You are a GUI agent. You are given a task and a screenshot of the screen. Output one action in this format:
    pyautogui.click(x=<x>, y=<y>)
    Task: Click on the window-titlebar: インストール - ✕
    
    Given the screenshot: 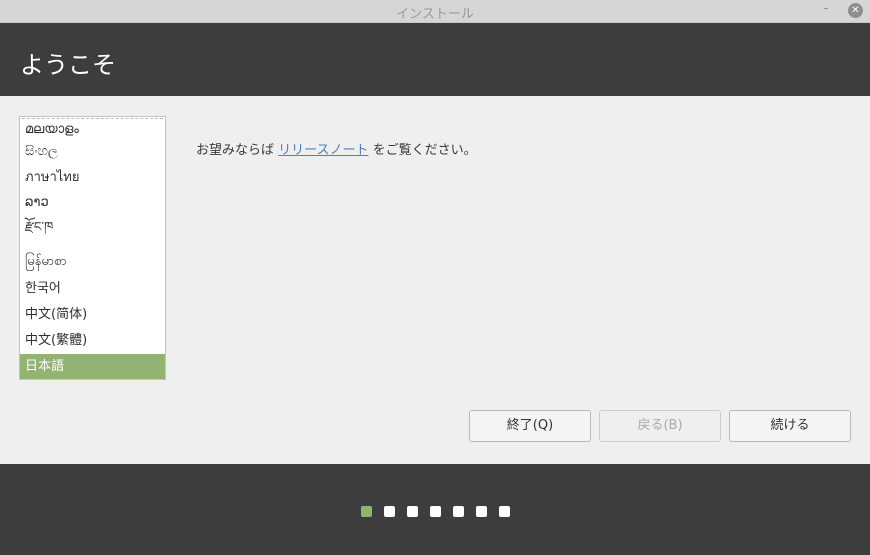 What is the action you would take?
    pyautogui.click(x=435, y=11)
    